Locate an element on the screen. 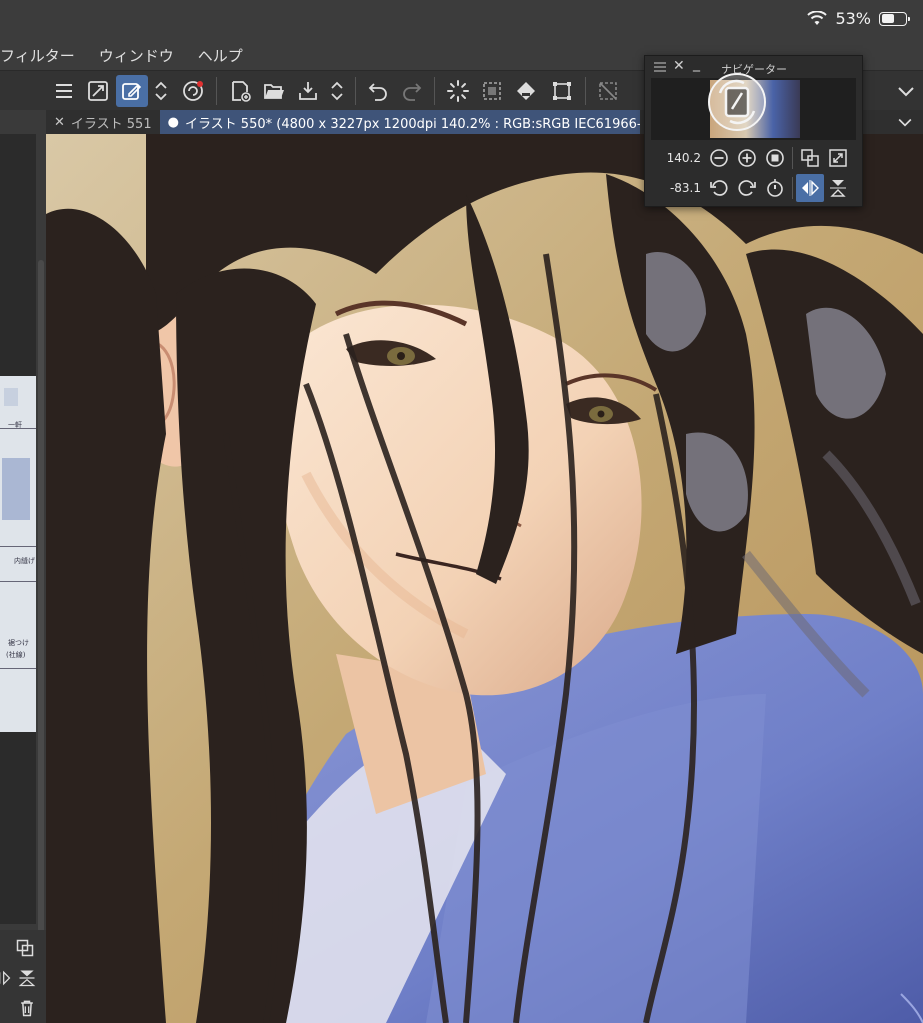 Image resolution: width=923 pixels, height=1023 pixels. select-dashed-icon is located at coordinates (492, 91).